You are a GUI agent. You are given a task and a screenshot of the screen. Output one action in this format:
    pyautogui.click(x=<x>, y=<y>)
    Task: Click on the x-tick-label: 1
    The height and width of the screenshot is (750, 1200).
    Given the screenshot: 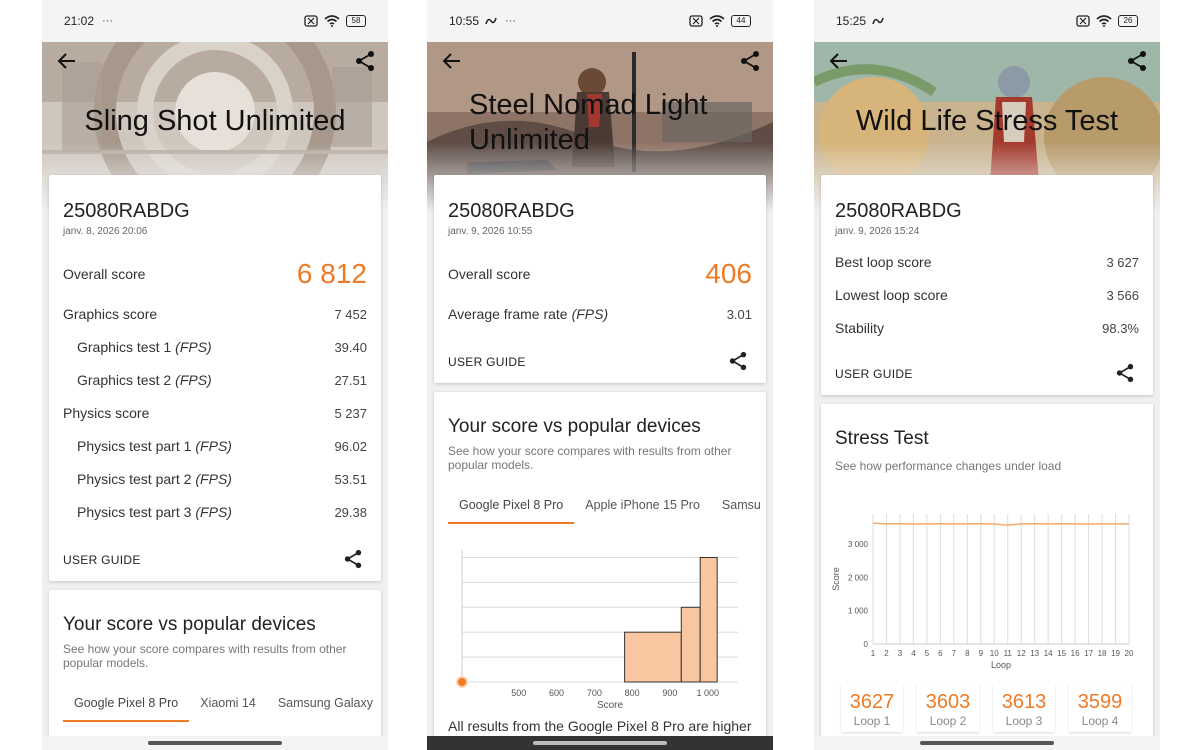 What is the action you would take?
    pyautogui.click(x=873, y=653)
    